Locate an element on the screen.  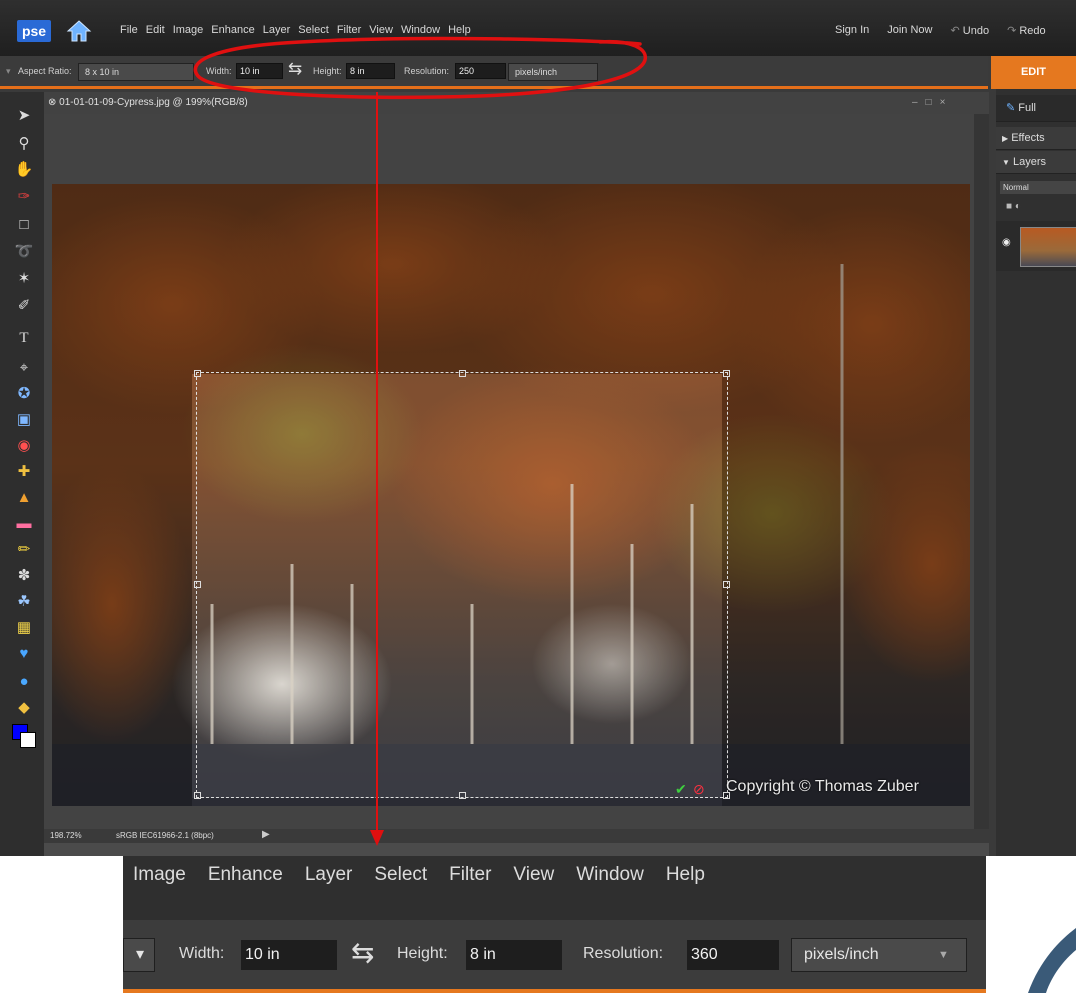
effects-panel-header: ▶ Effects is located at coordinates (1036, 138).